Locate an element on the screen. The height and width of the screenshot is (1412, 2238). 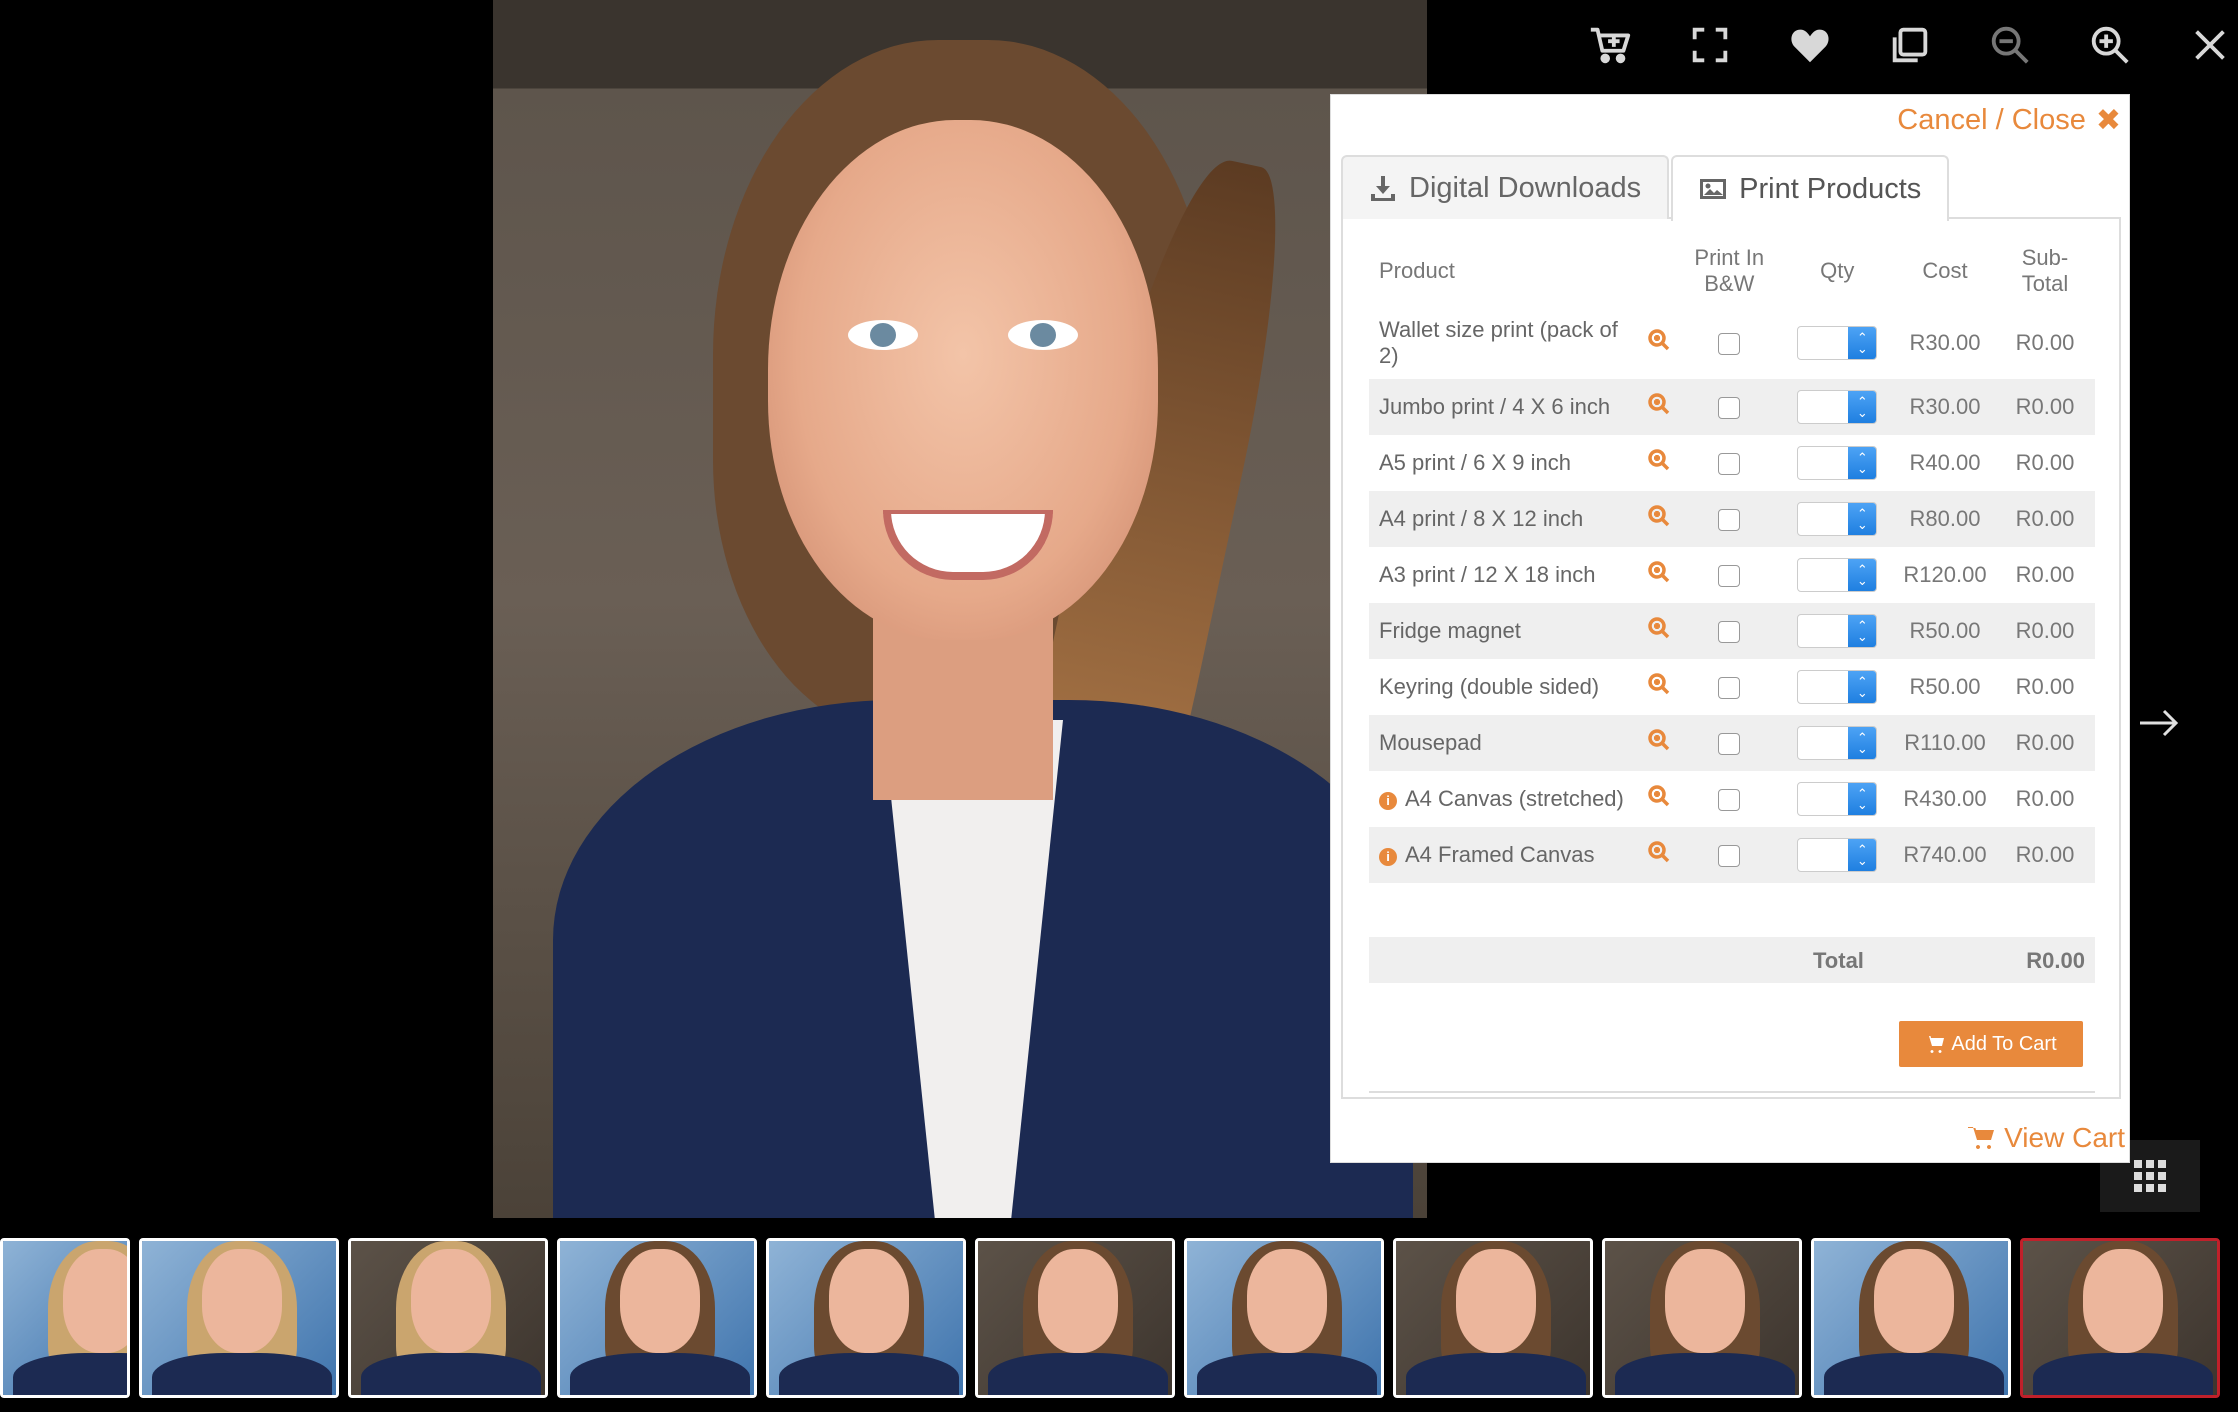
close-viewer-button is located at coordinates (2199, 45).